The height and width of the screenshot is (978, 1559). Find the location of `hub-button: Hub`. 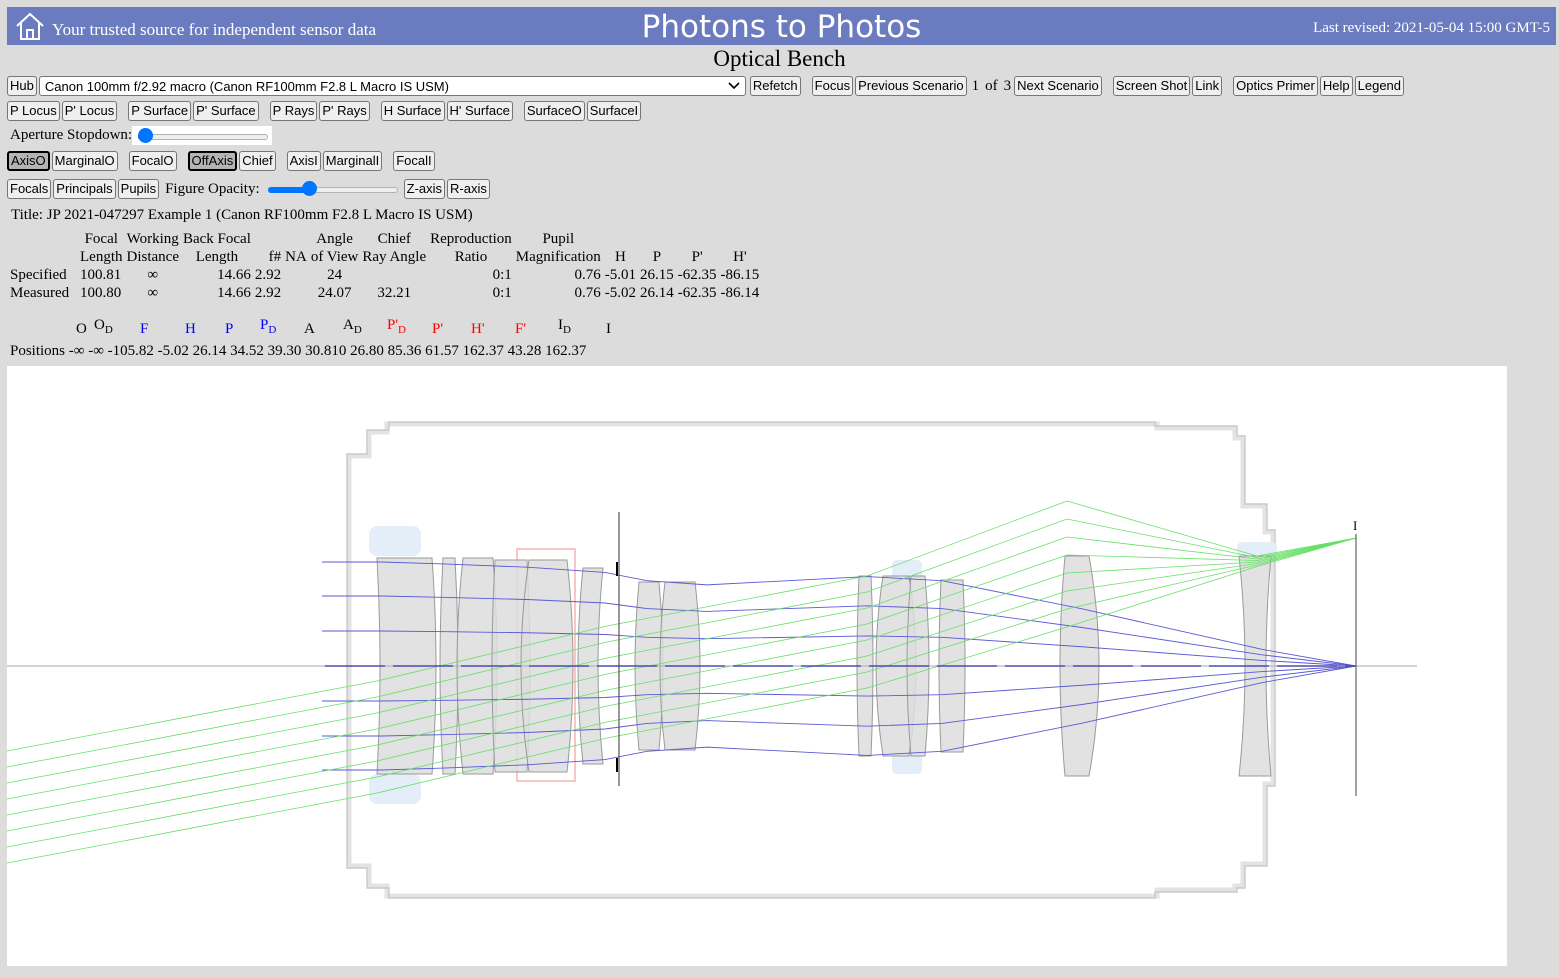

hub-button: Hub is located at coordinates (22, 86).